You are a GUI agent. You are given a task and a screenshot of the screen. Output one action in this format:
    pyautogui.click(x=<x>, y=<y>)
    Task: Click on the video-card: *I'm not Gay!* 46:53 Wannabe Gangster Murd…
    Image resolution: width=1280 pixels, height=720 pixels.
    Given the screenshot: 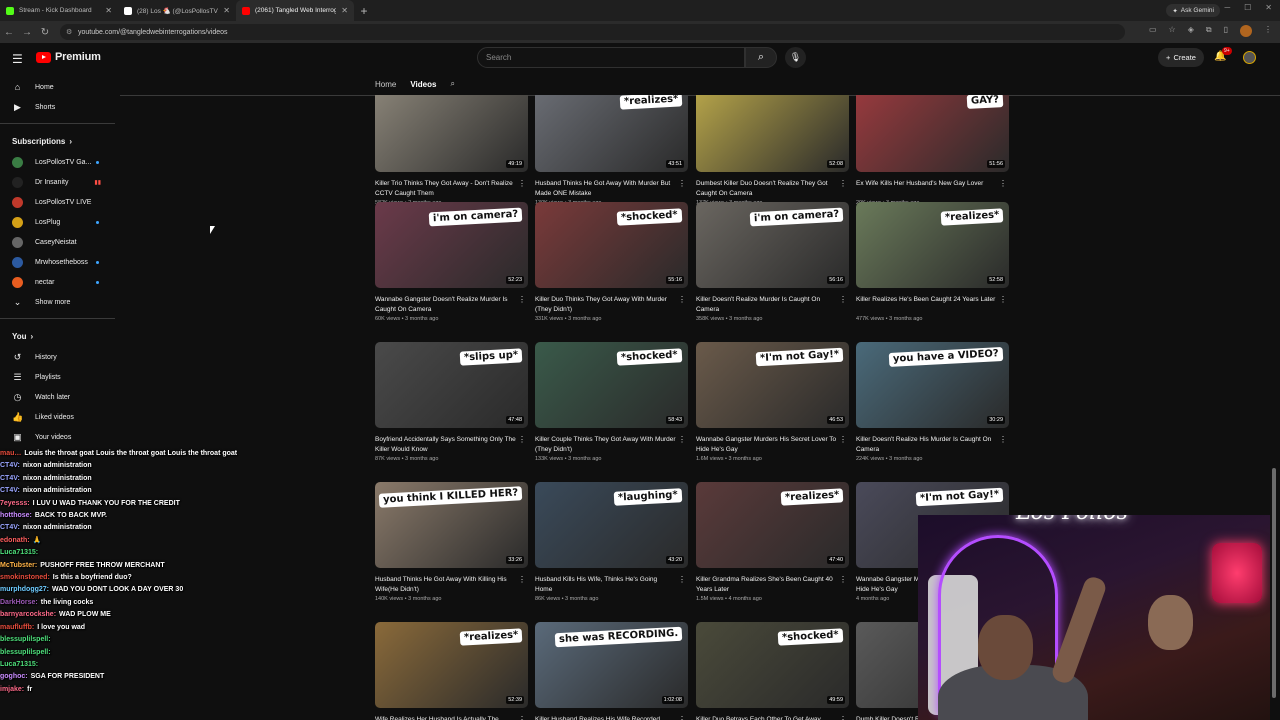 What is the action you would take?
    pyautogui.click(x=772, y=402)
    